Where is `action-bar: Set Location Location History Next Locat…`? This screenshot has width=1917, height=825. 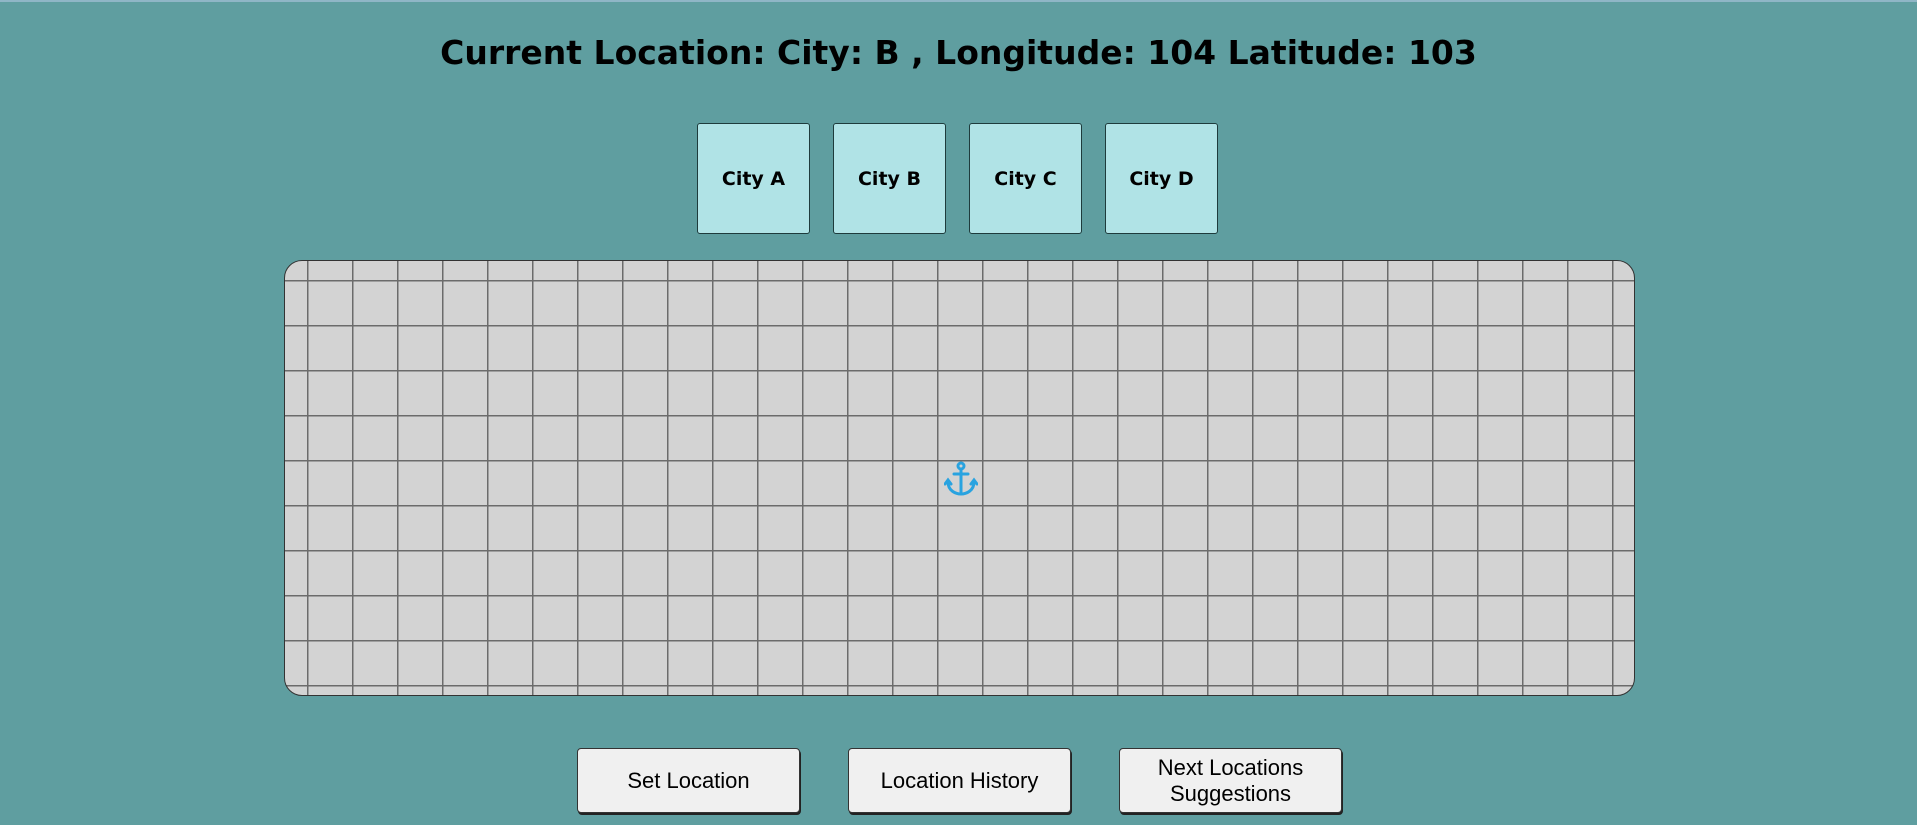 action-bar: Set Location Location History Next Locat… is located at coordinates (959, 780).